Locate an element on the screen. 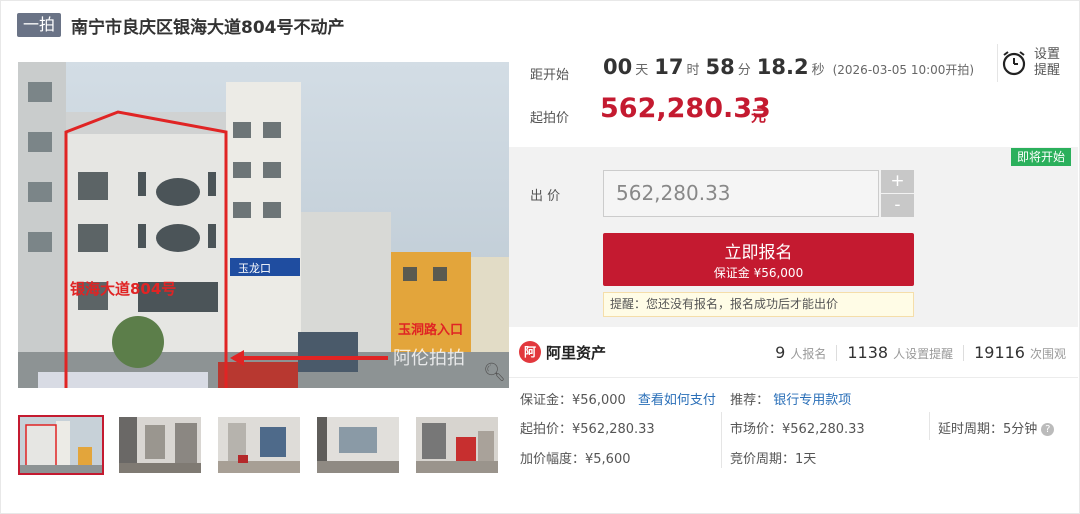 The image size is (1080, 514). road-entrance-overlay: 玉洞路入口 is located at coordinates (430, 330).